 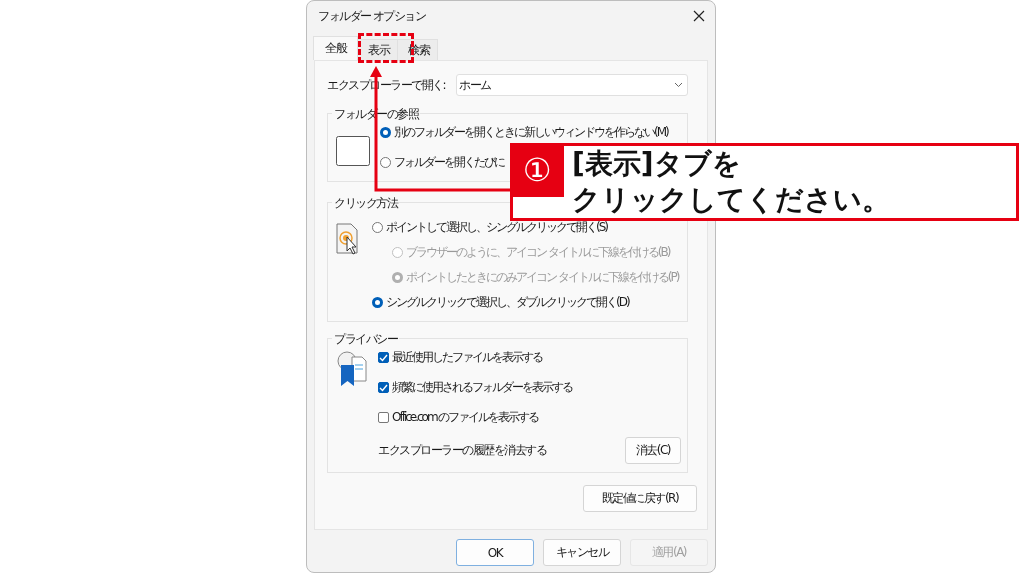 I want to click on dialog-button: キャンセル, so click(x=582, y=552).